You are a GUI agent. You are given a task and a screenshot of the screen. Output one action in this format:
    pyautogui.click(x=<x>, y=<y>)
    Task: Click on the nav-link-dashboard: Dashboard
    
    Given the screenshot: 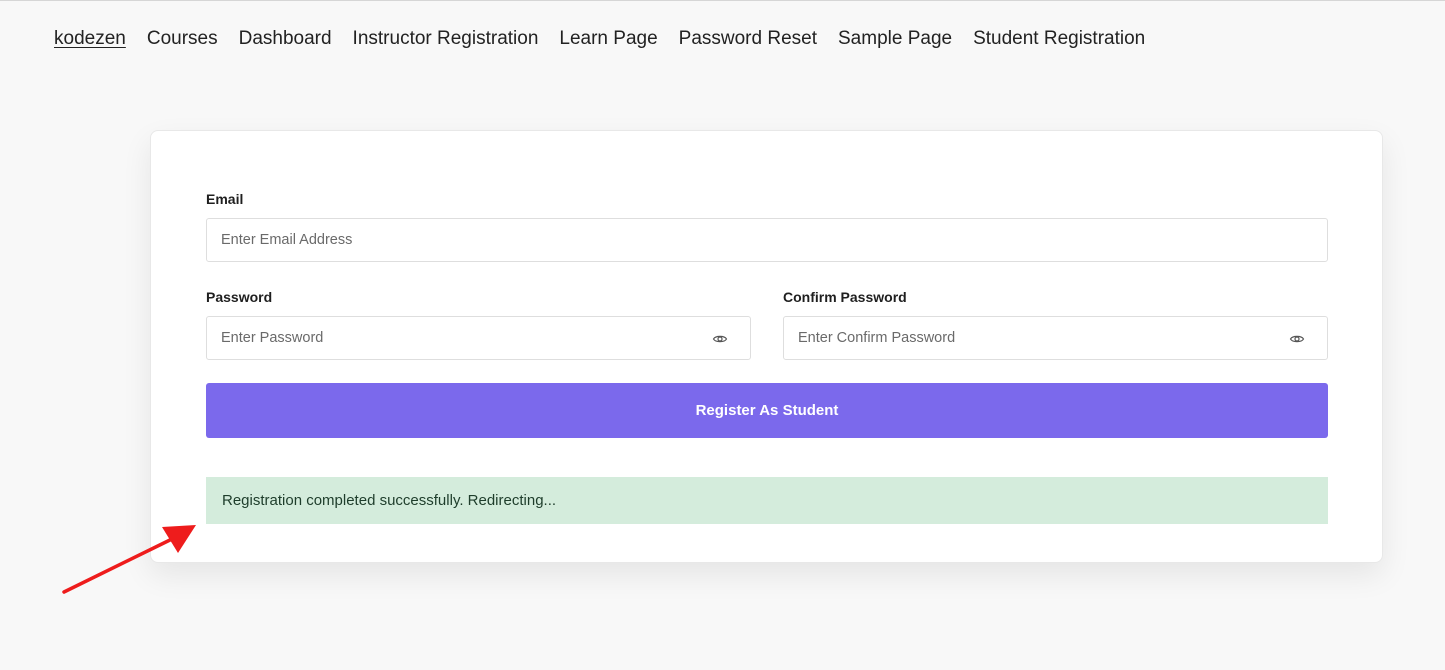 What is the action you would take?
    pyautogui.click(x=285, y=39)
    